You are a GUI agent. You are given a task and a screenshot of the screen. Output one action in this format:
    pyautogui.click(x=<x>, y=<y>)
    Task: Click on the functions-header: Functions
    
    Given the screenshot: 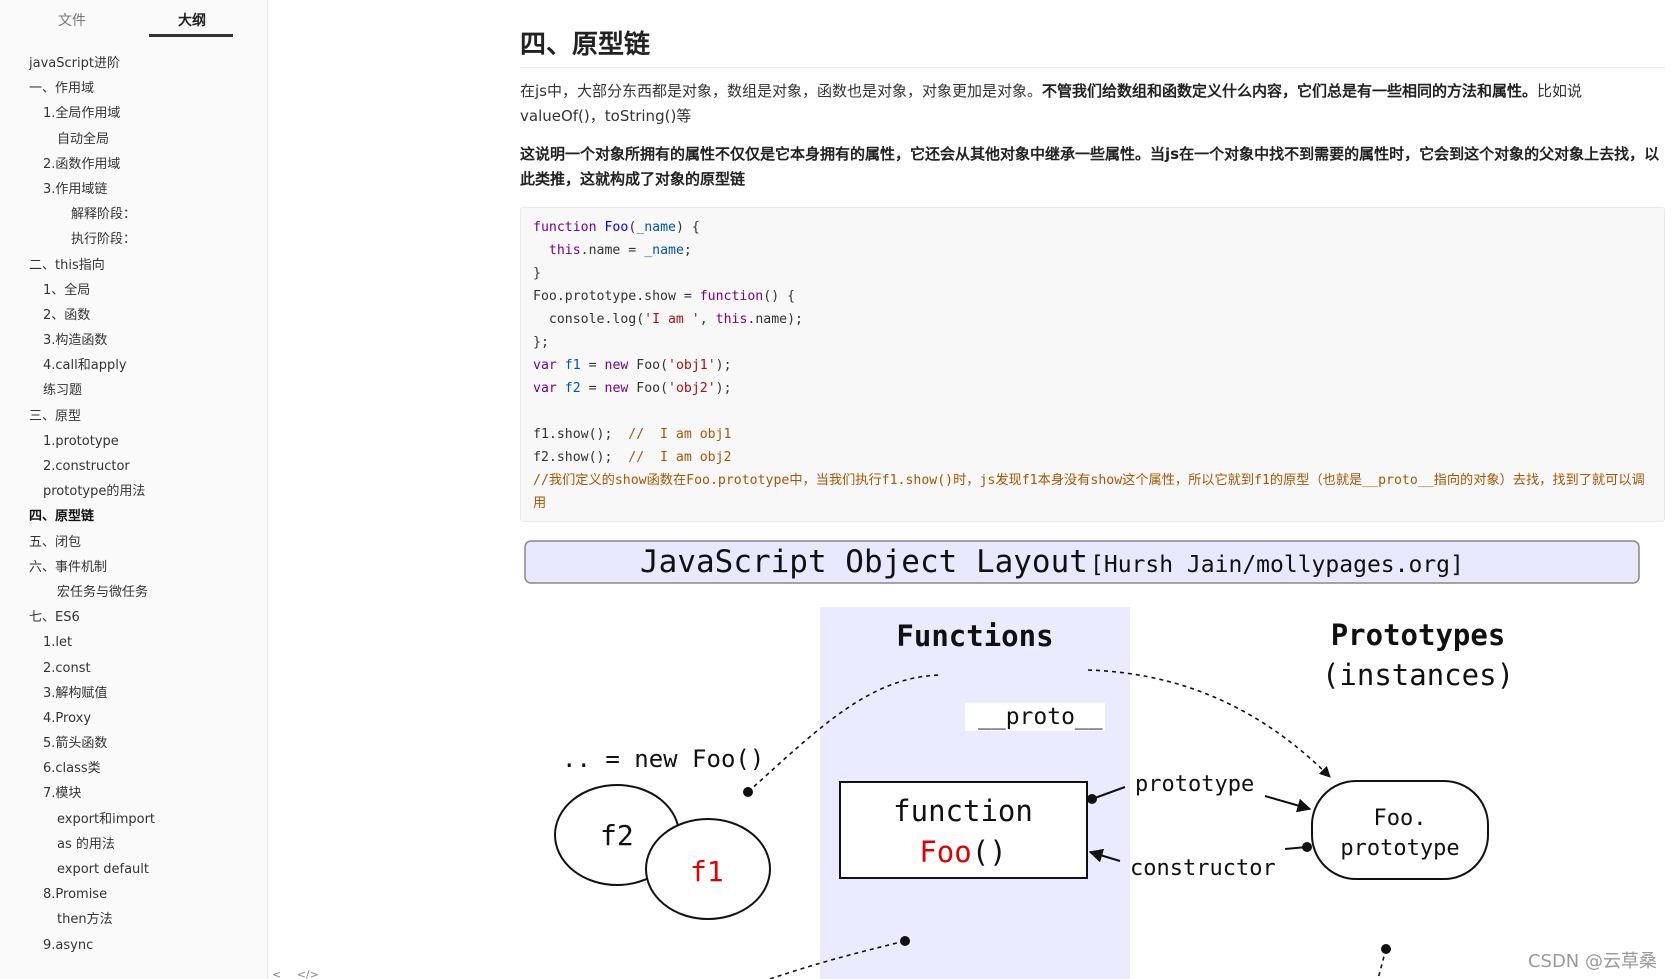 What is the action you would take?
    pyautogui.click(x=974, y=636)
    